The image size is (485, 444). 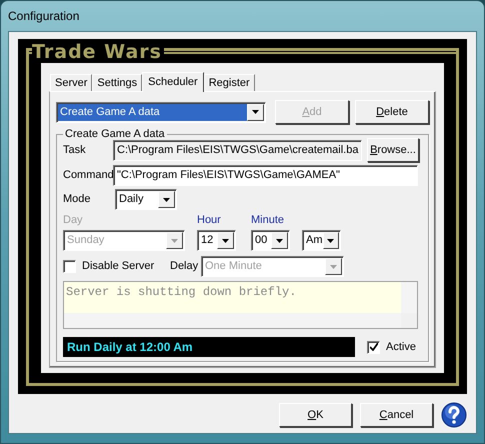 I want to click on tab: Register, so click(x=229, y=82).